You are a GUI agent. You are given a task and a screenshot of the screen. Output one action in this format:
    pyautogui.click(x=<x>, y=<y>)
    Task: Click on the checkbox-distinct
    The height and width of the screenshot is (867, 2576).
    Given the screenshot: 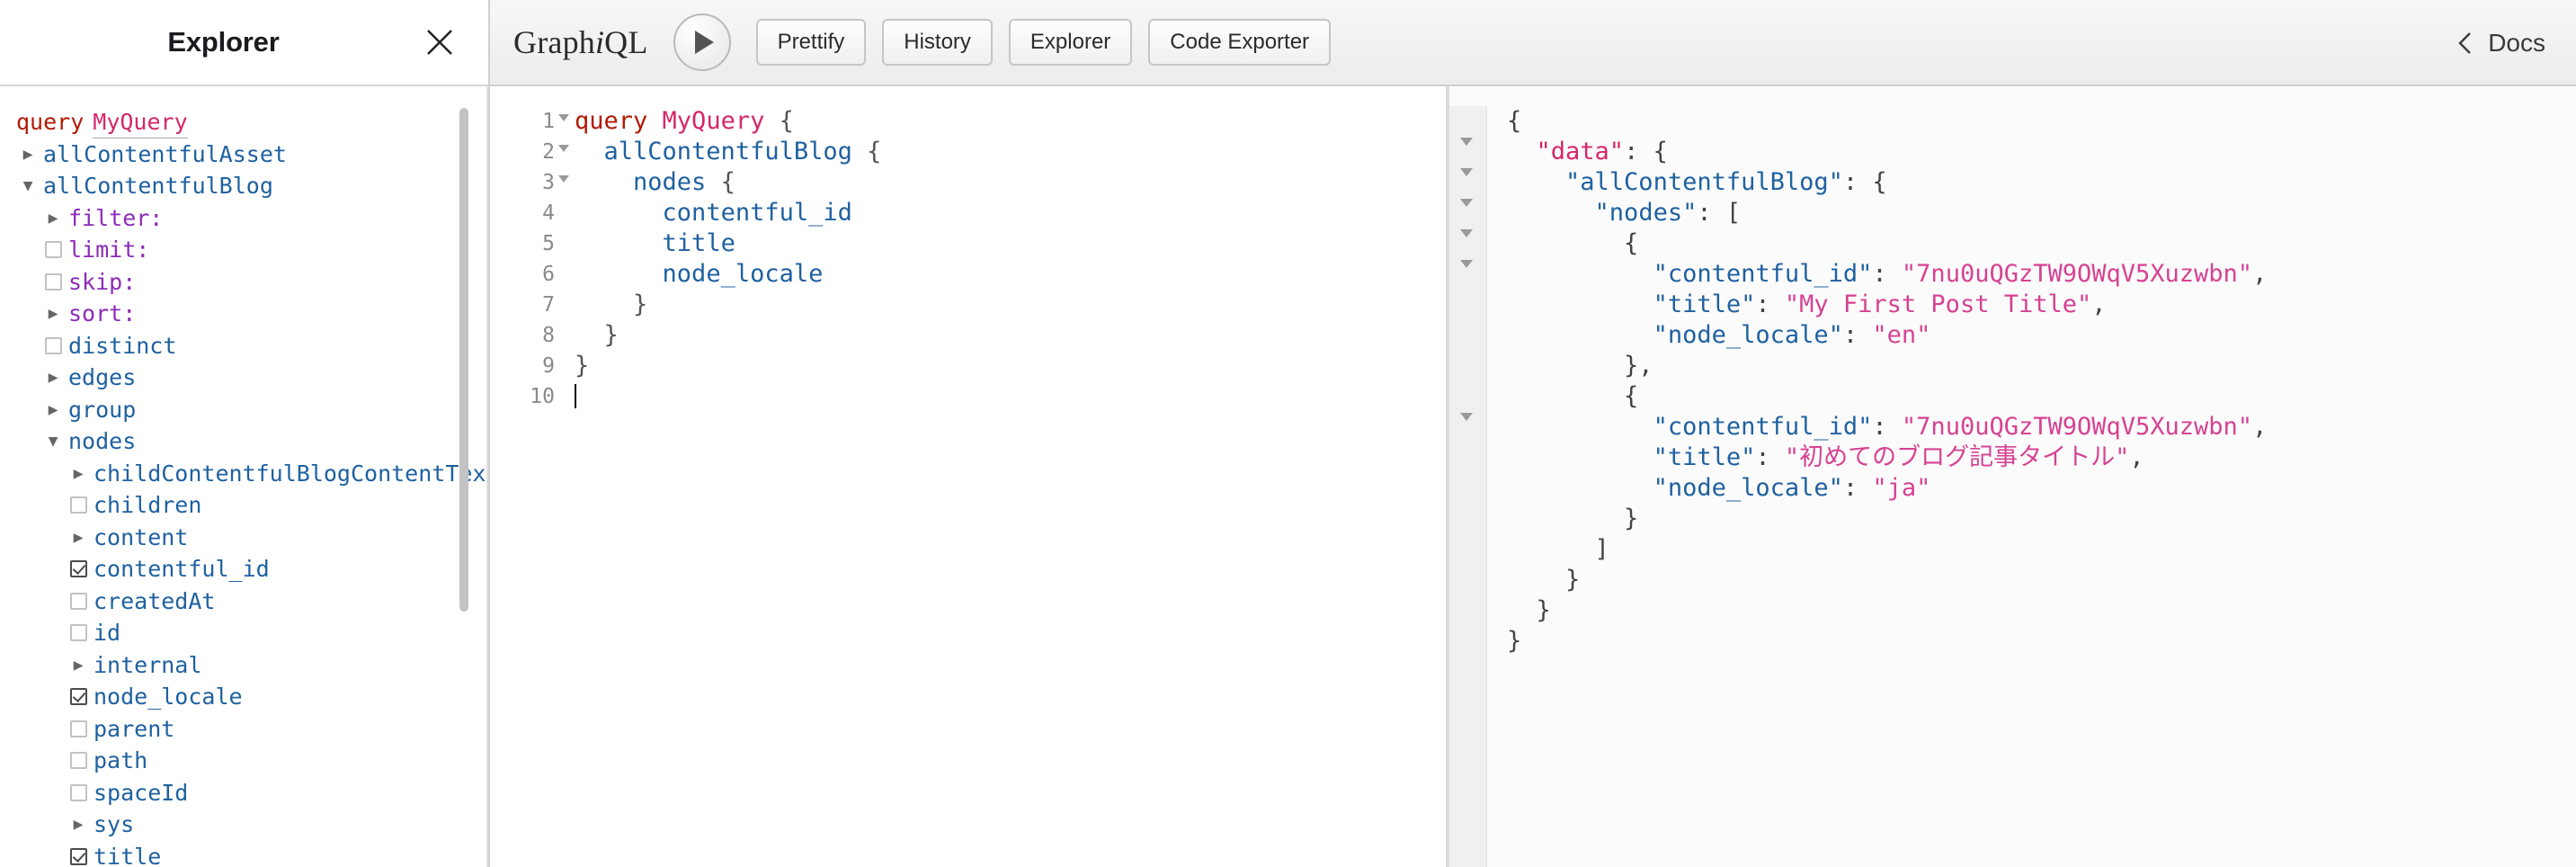 What is the action you would take?
    pyautogui.click(x=53, y=345)
    